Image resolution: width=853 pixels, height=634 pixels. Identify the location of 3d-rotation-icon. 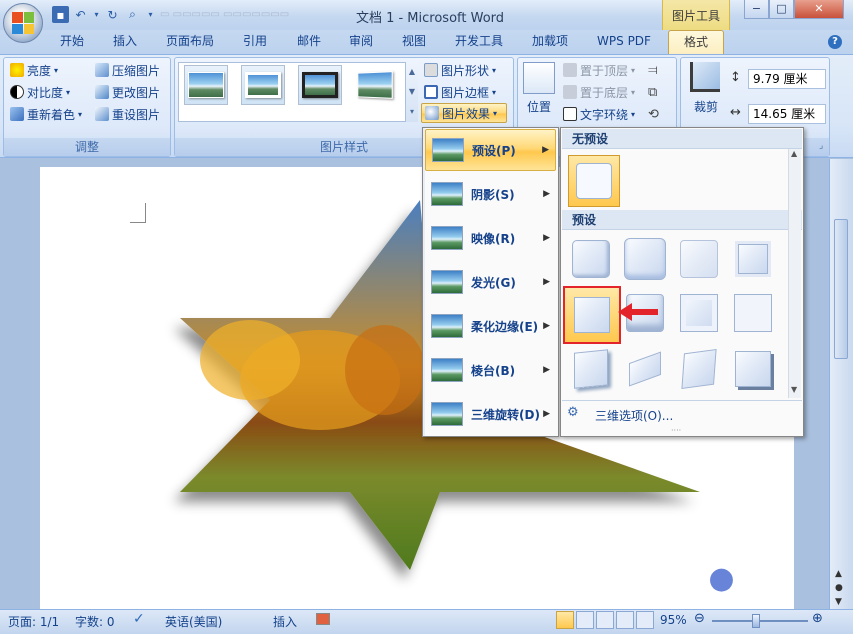
(447, 414).